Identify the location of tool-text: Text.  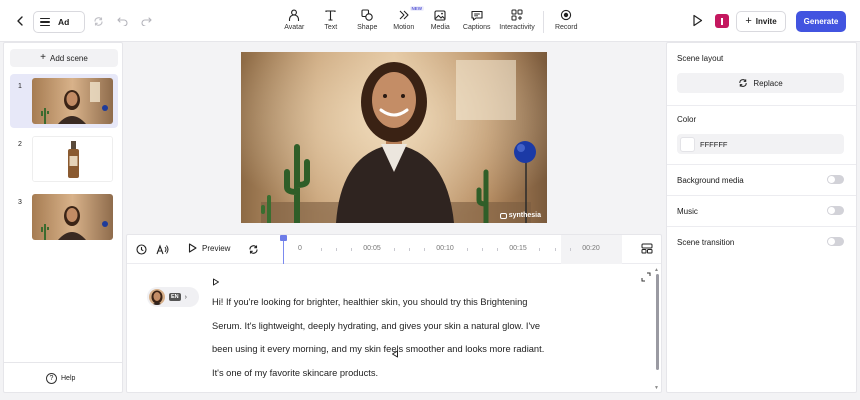
(331, 20).